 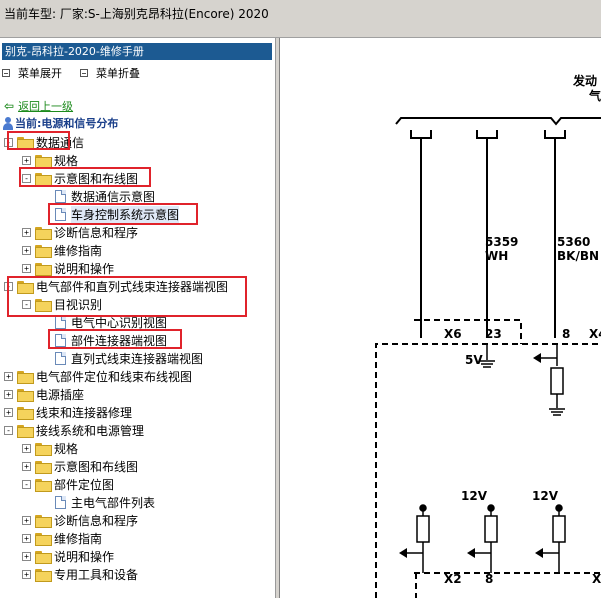 What do you see at coordinates (137, 51) in the screenshot?
I see `manual-title: 别克-昂科拉-2020-维修手册` at bounding box center [137, 51].